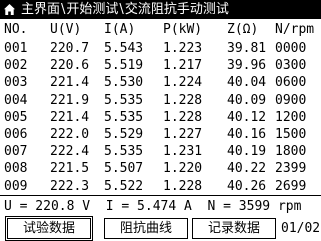 This screenshot has height=241, width=321. I want to click on row-no-cell: 001, so click(16, 48).